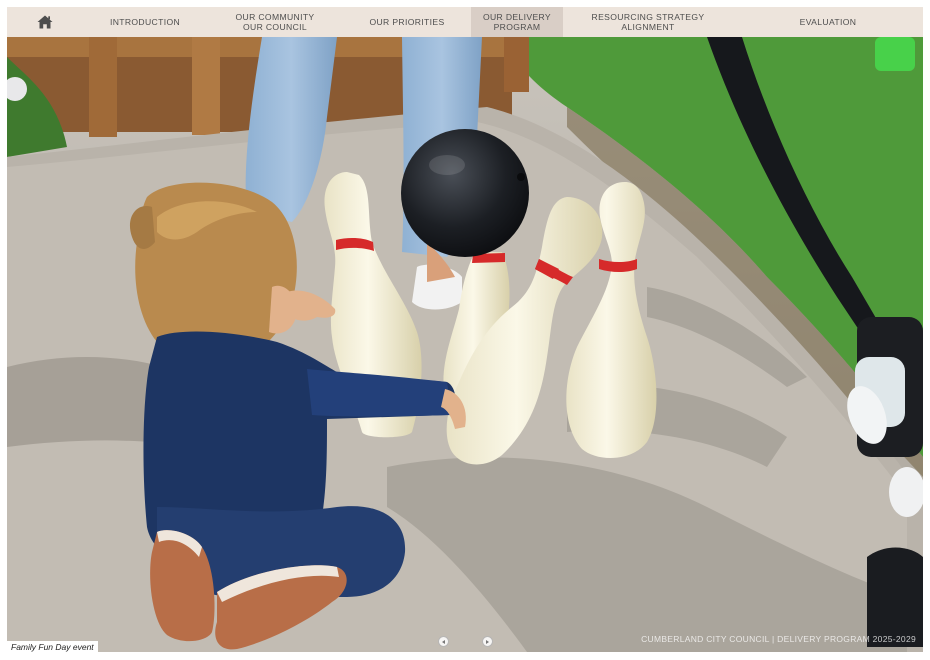  I want to click on nav-item-our-delivery-program: Our Delivery Program, so click(517, 22).